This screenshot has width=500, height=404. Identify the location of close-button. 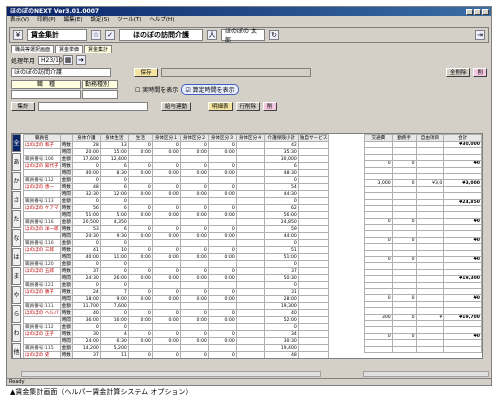
(485, 11).